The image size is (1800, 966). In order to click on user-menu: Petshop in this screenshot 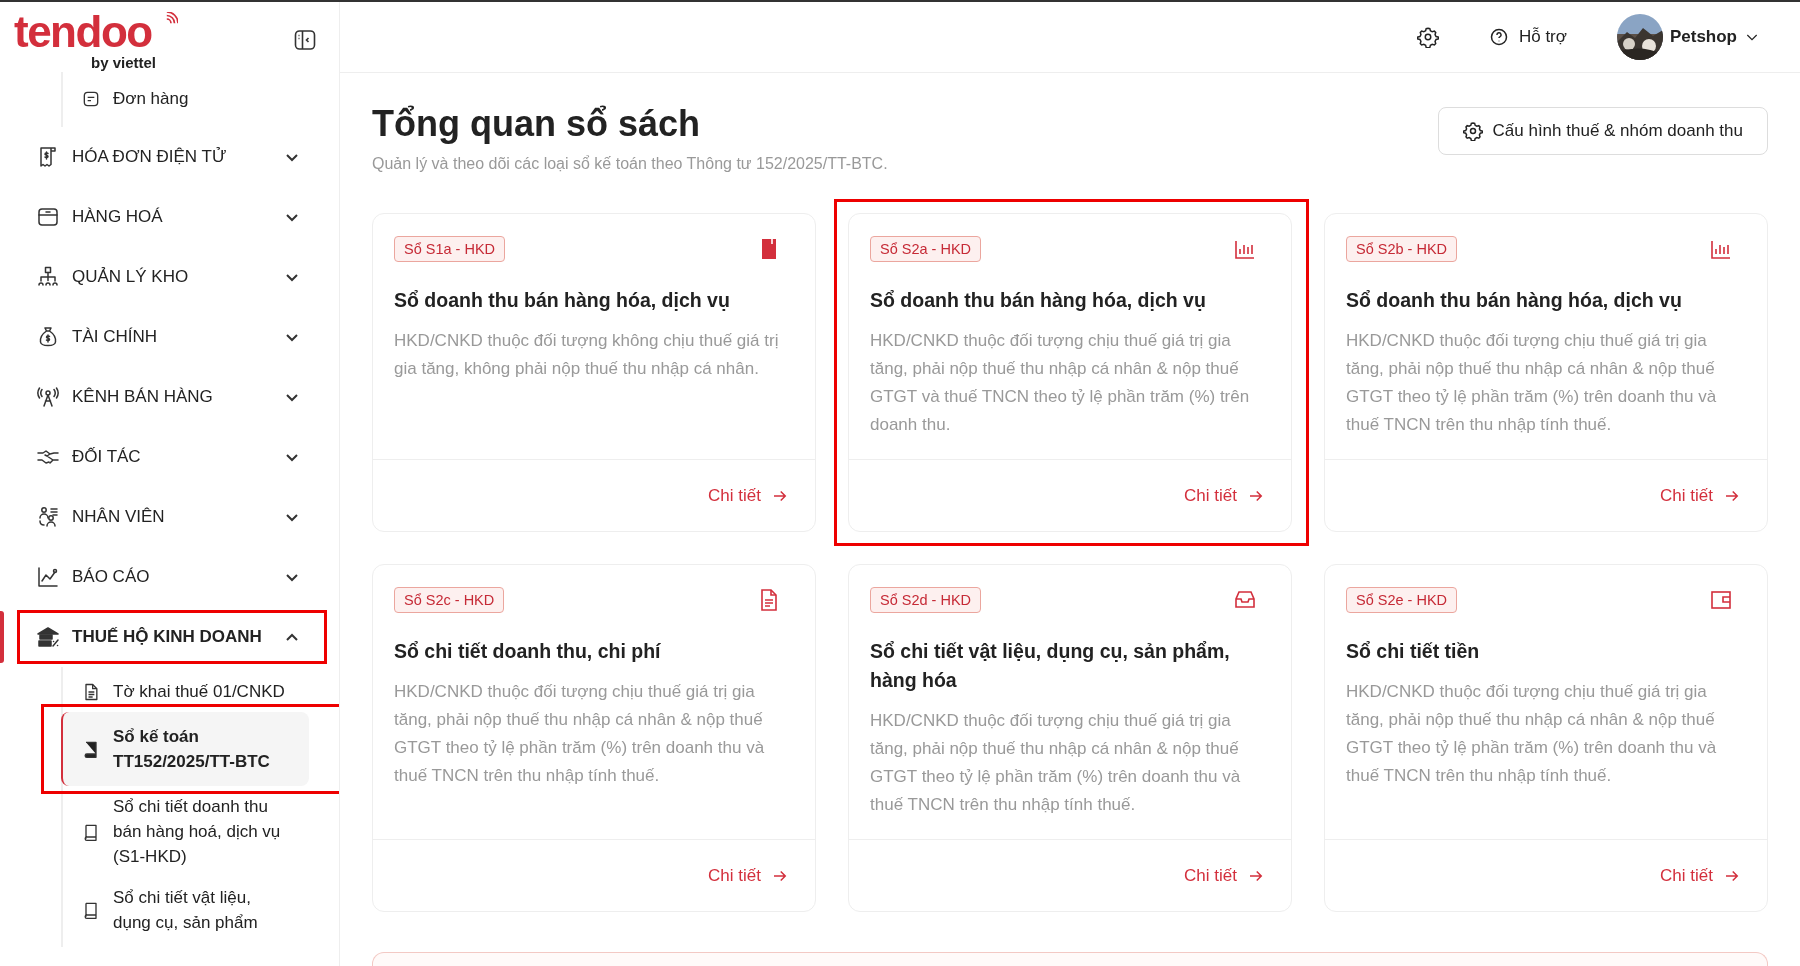, I will do `click(1688, 37)`.